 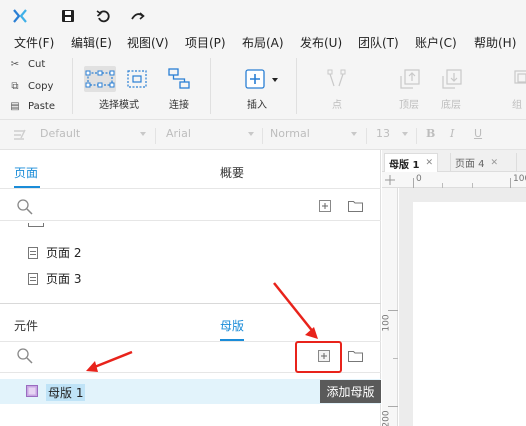 I want to click on annotation-arrows, so click(x=202, y=327).